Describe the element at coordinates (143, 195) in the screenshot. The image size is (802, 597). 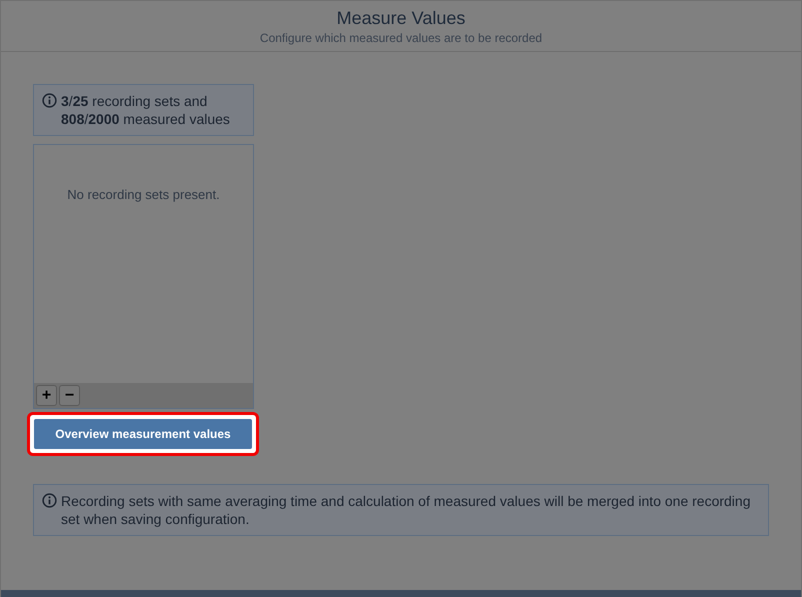
I see `empty-message: No recording sets present.` at that location.